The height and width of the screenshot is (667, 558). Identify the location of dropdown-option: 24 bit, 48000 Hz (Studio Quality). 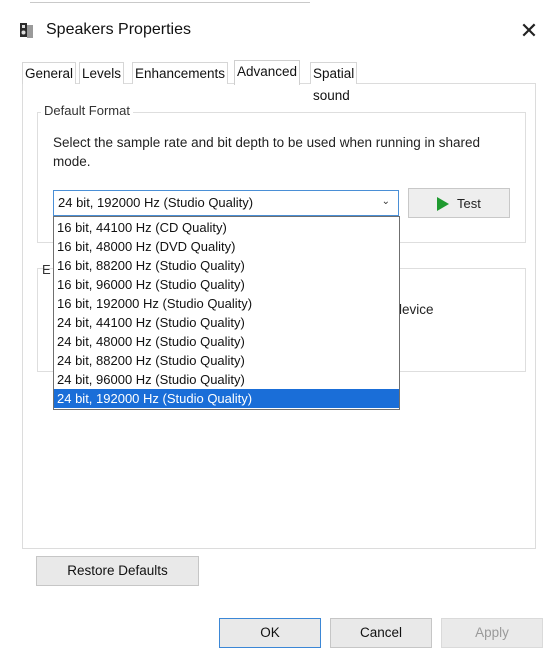
(226, 341).